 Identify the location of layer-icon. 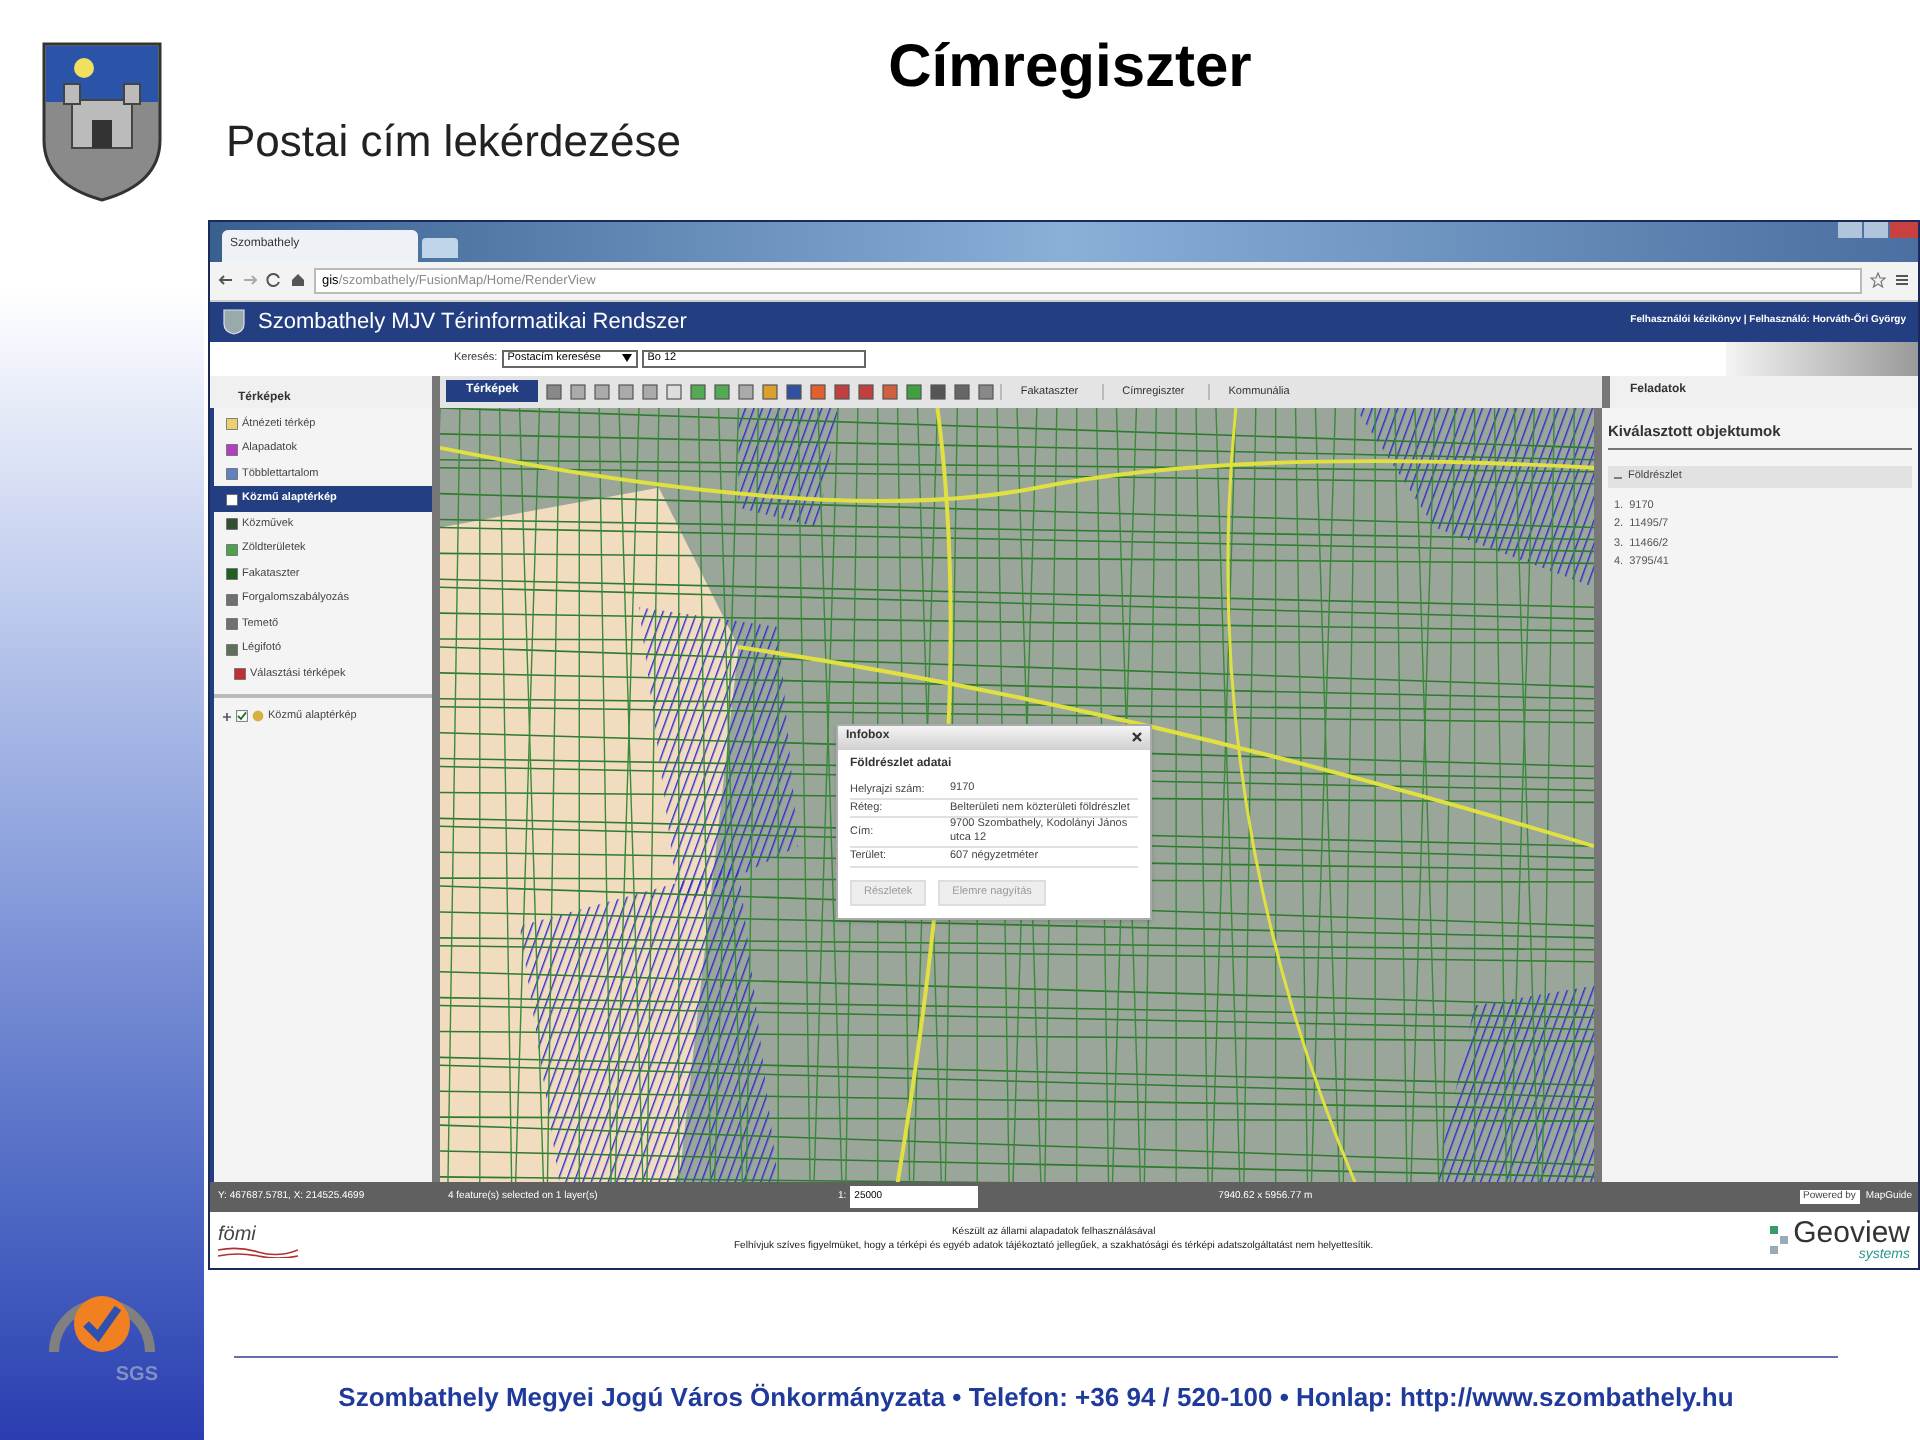
(258, 716).